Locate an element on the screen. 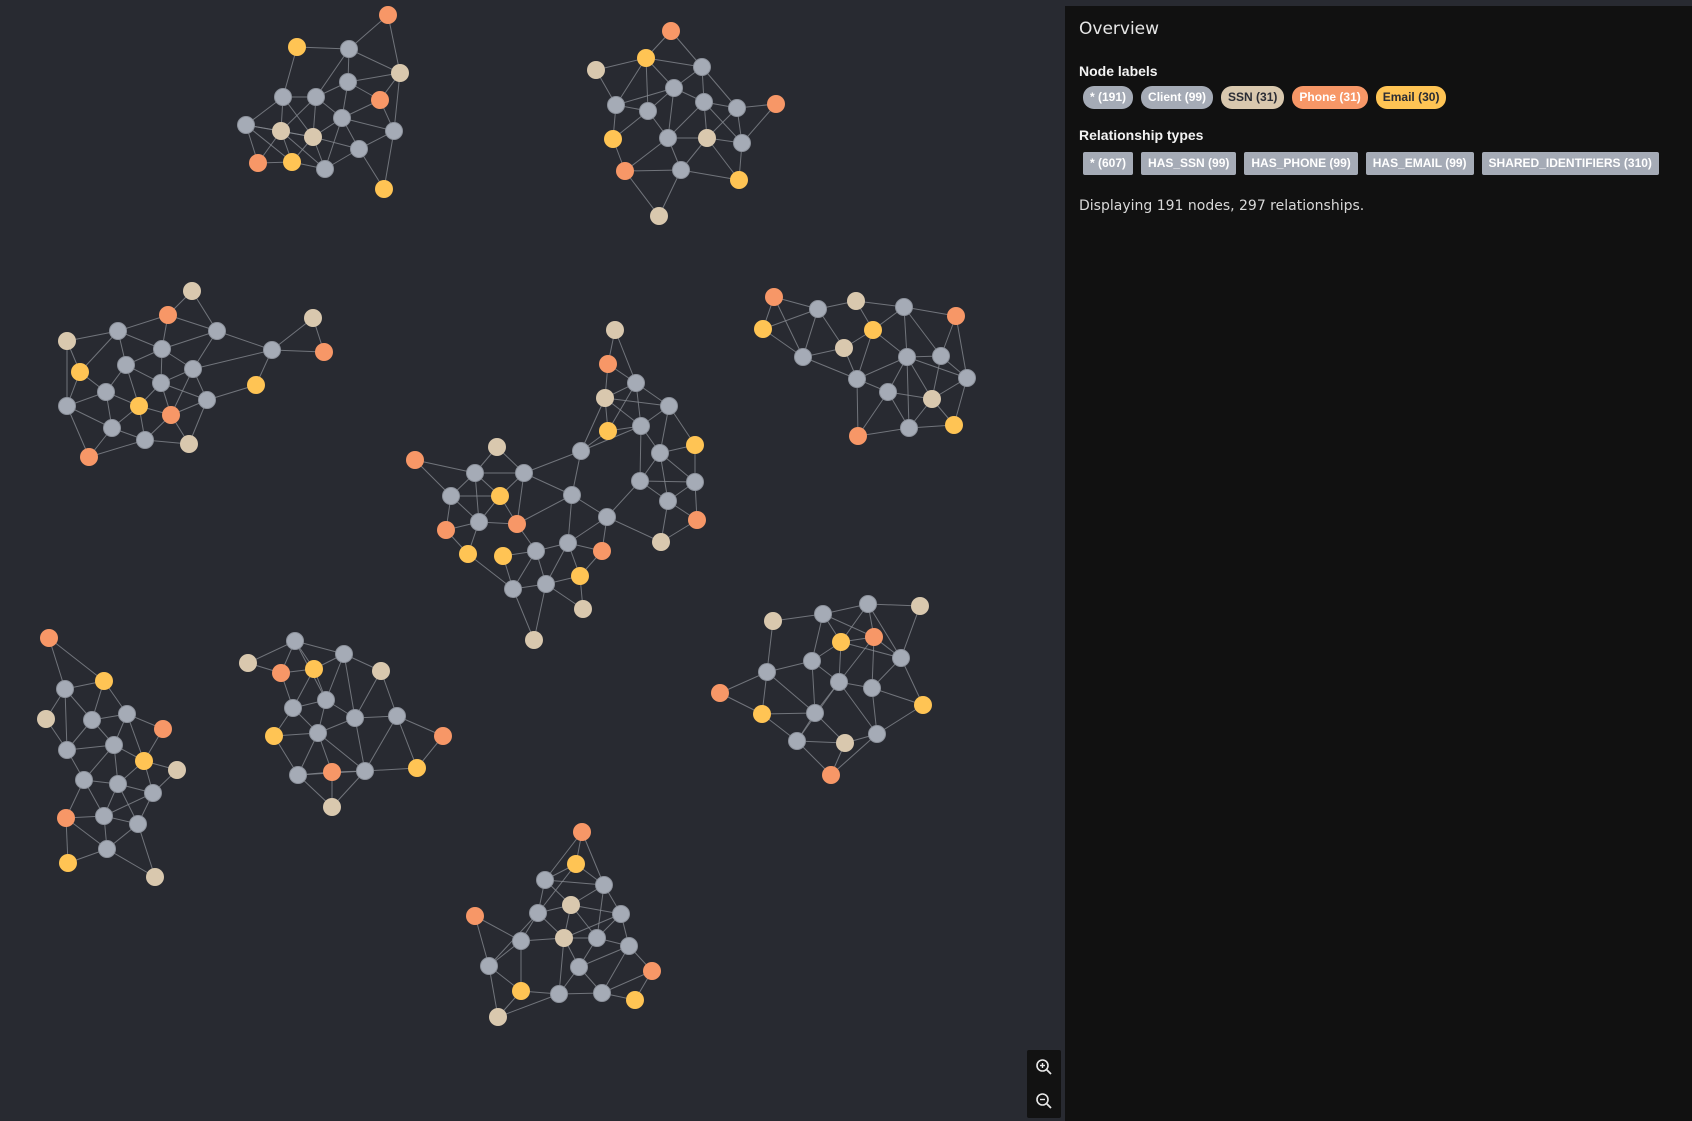 This screenshot has height=1121, width=1692. relationship-type-shared-identifiers: SHARED_IDENTIFIERS (310) is located at coordinates (1570, 163).